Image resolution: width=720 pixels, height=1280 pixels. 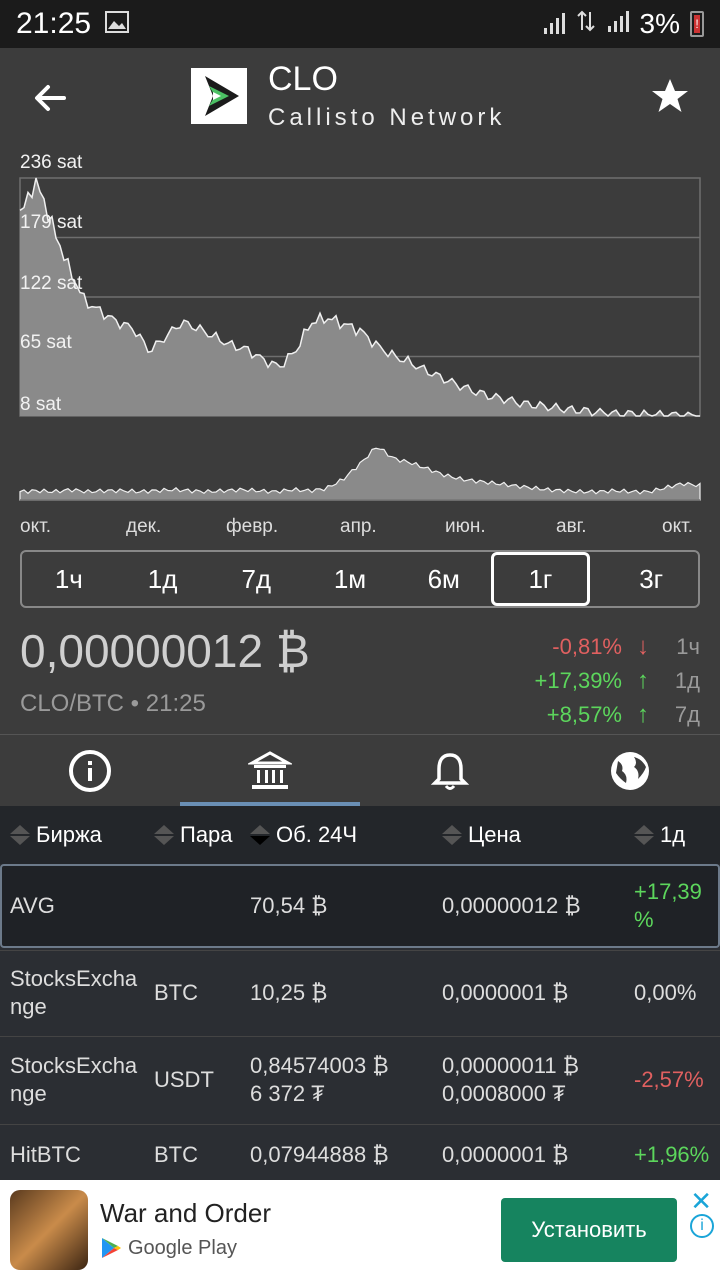 What do you see at coordinates (360, 474) in the screenshot?
I see `volume-area` at bounding box center [360, 474].